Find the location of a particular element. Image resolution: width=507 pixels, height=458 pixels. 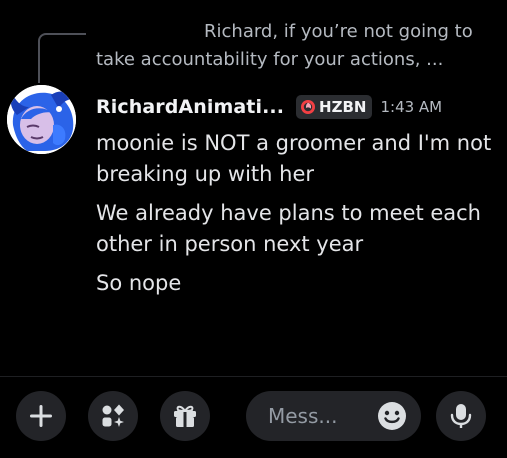

reply-preview-line: Richard, if you’re not going to is located at coordinates (338, 31).